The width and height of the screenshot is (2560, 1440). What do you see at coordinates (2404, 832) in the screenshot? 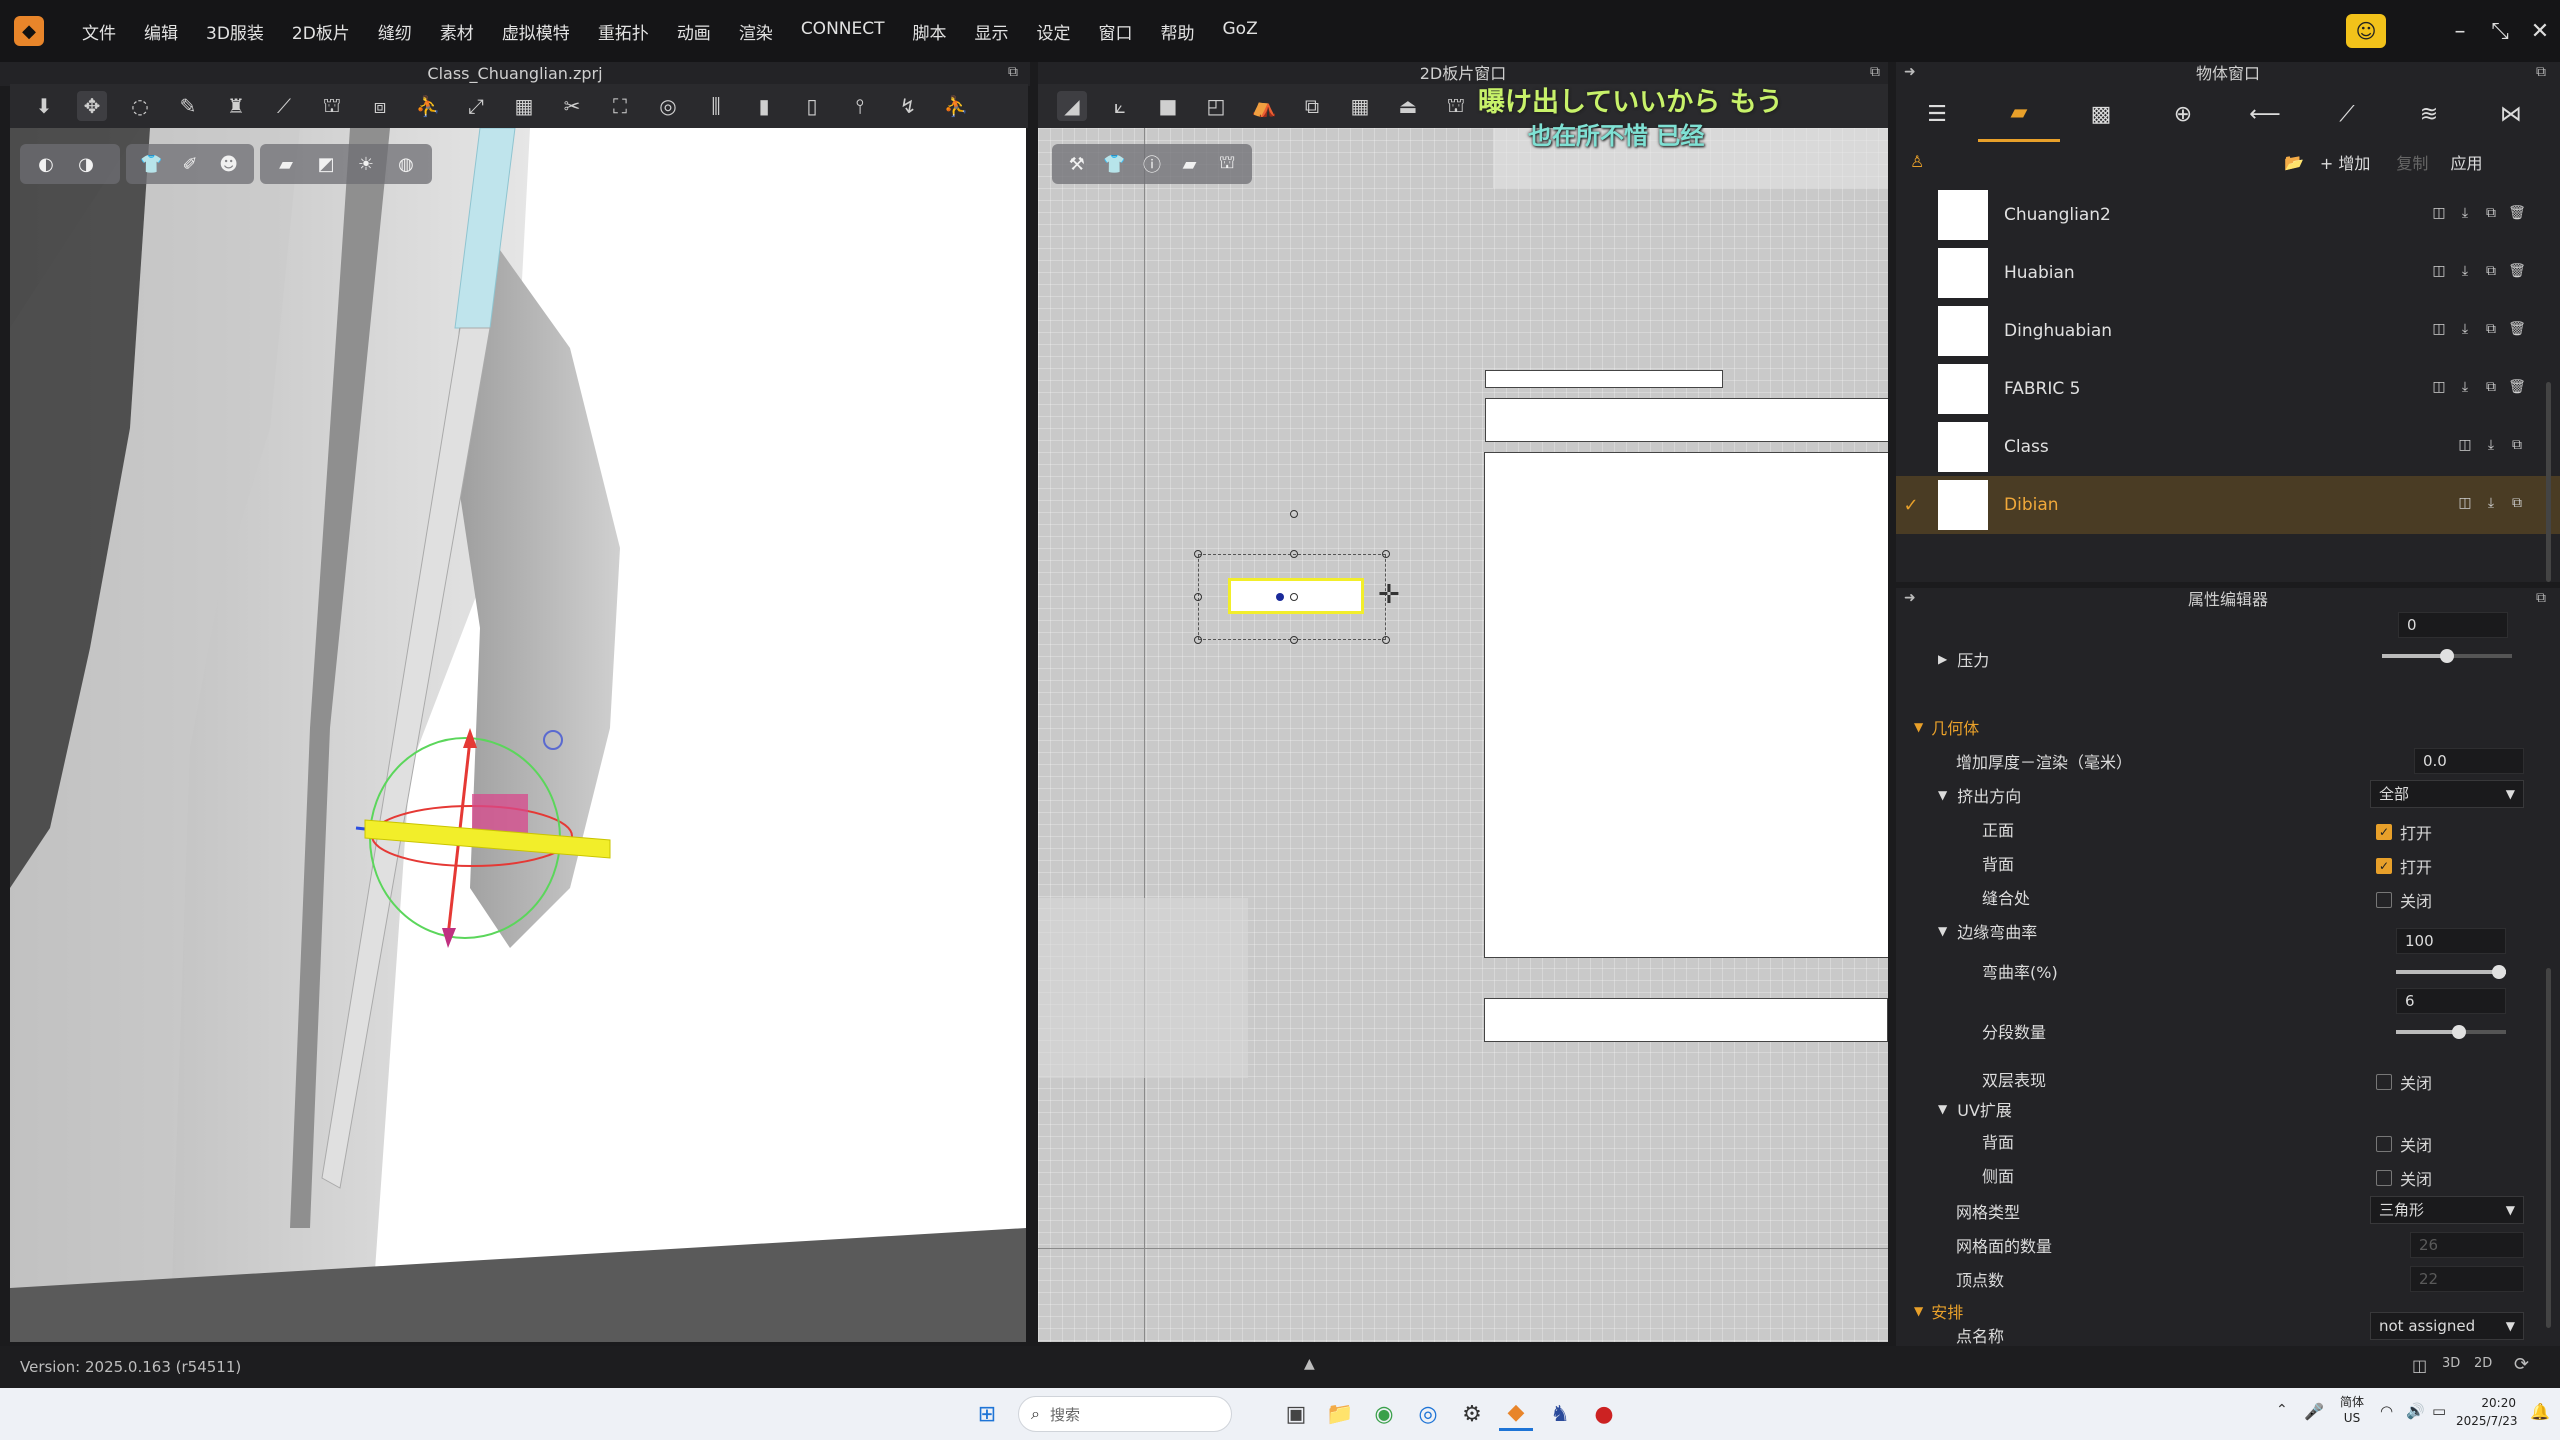
I see `front-checkbox: ✓ 打开` at bounding box center [2404, 832].